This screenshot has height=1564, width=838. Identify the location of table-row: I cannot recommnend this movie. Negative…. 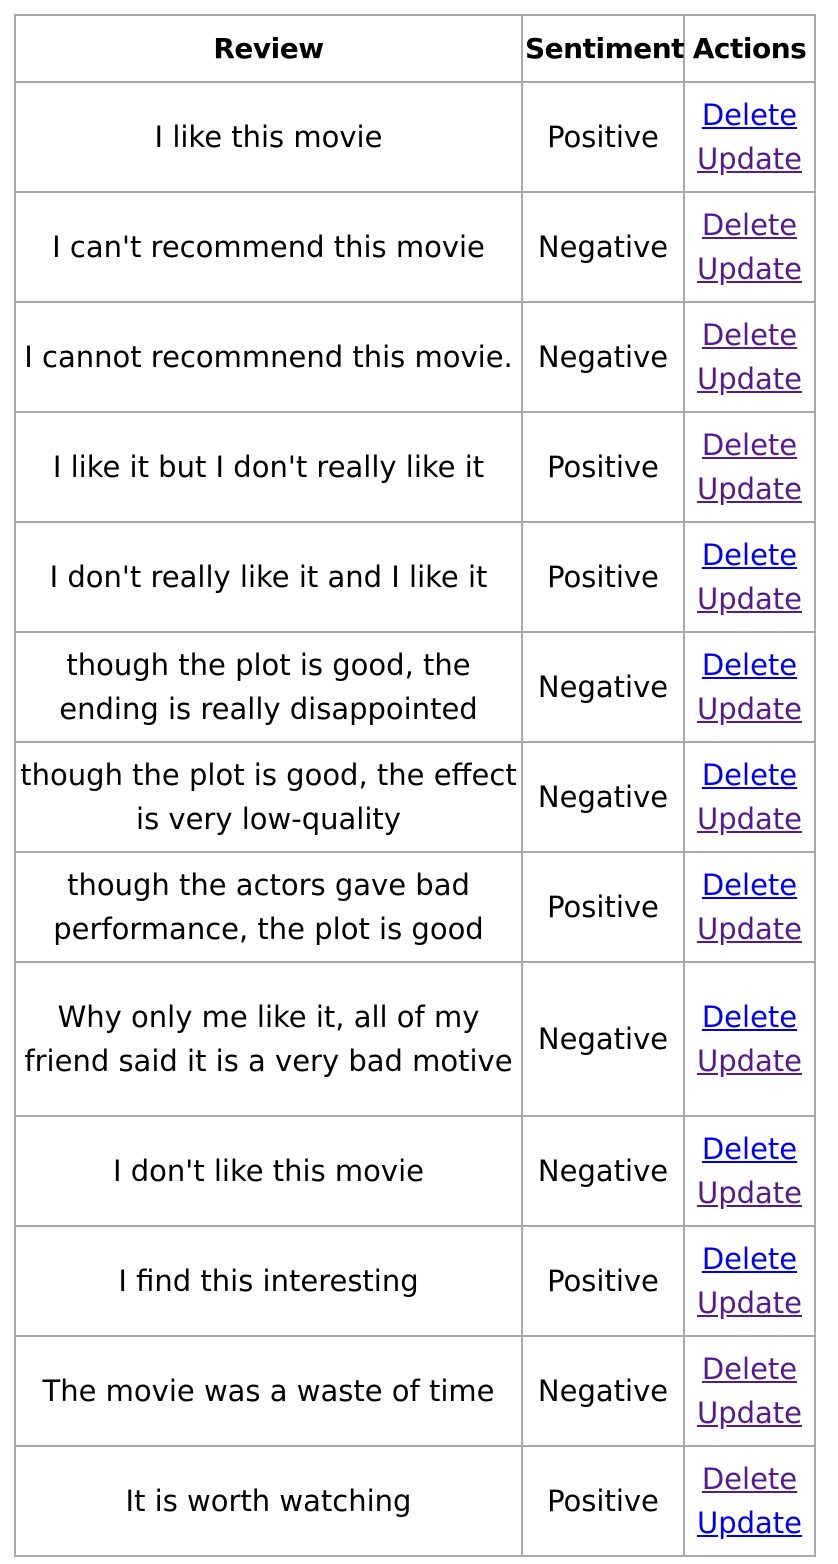
(415, 357).